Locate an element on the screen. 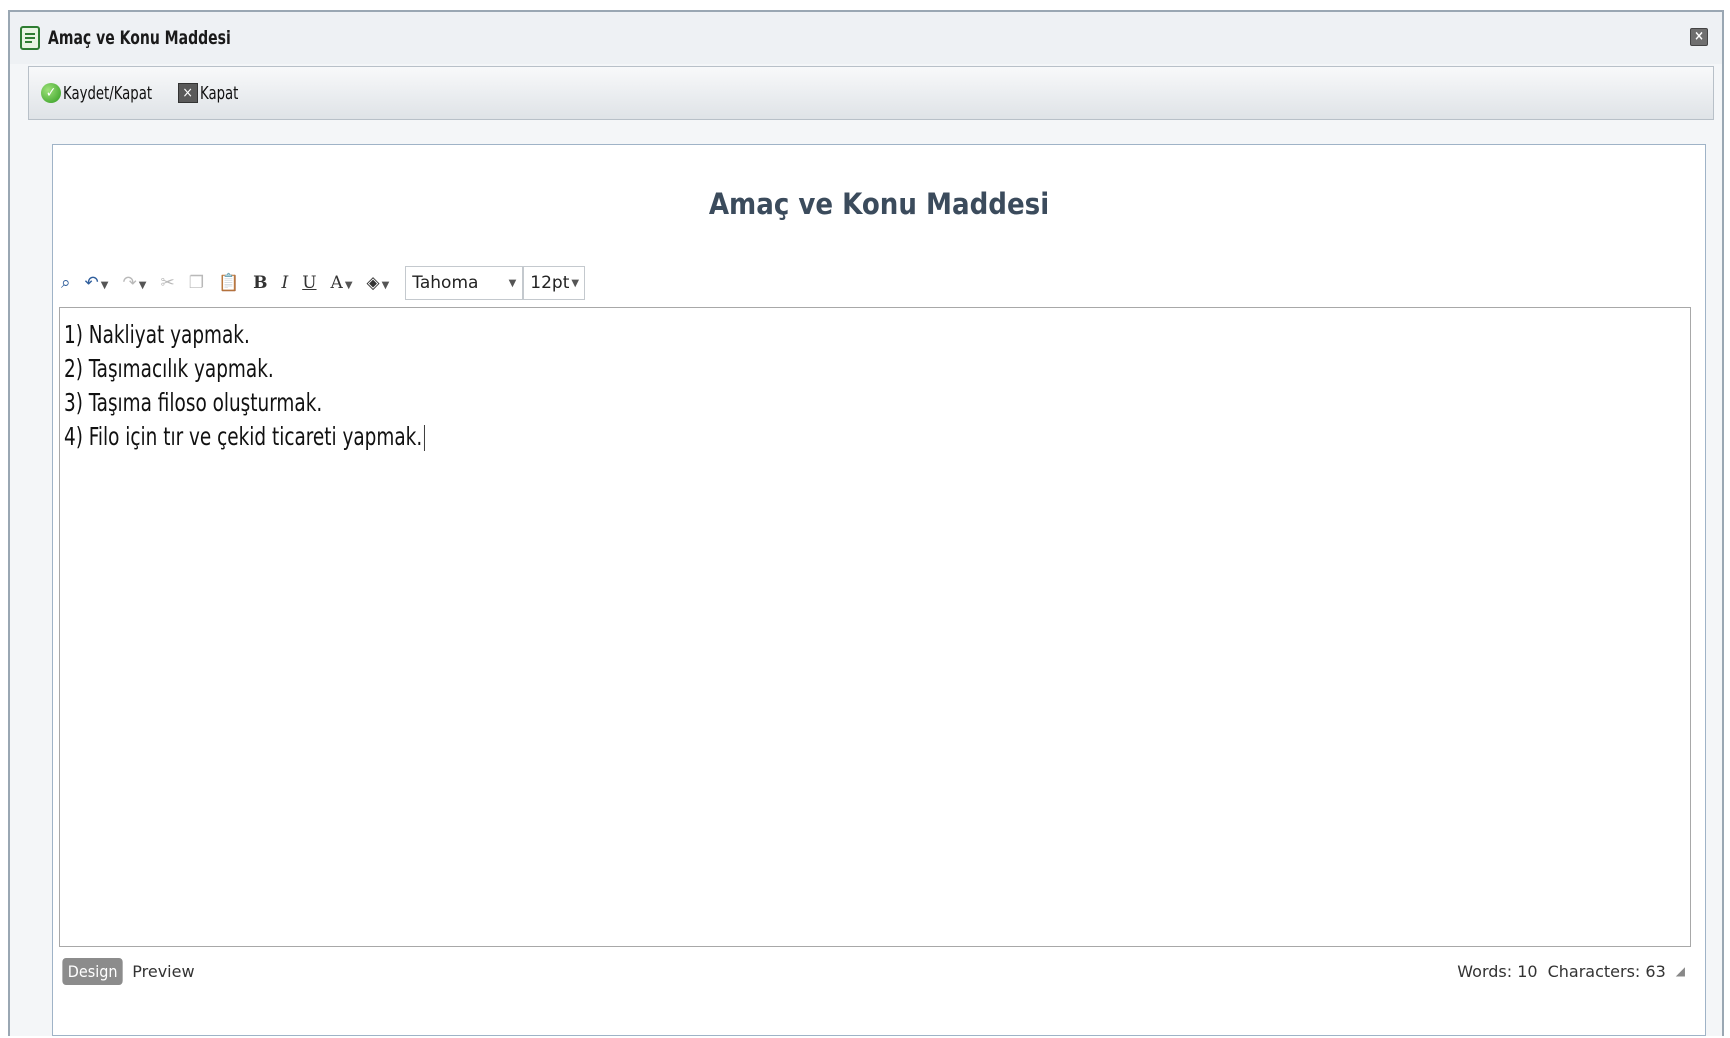 The height and width of the screenshot is (1038, 1730). font-color-icon: A ▼ is located at coordinates (342, 283).